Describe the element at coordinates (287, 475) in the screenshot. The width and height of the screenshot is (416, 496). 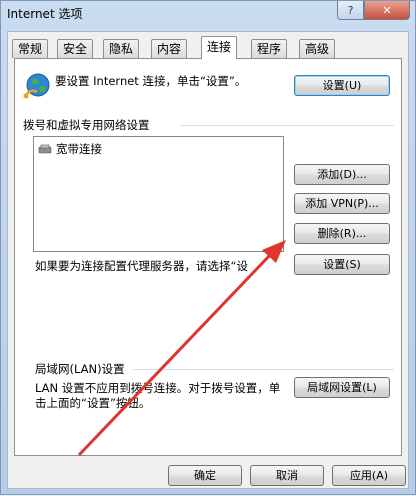
I see `cancel-button: 取消` at that location.